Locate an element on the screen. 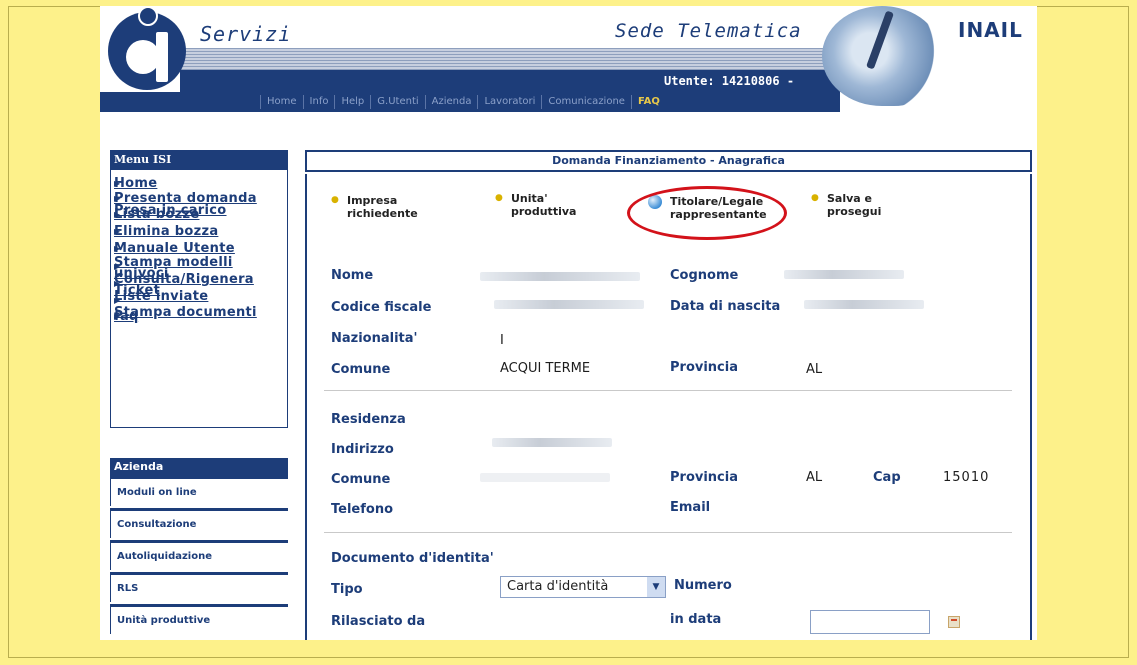 This screenshot has height=665, width=1137. sede-telematica-title: Sede Telematica is located at coordinates (708, 31).